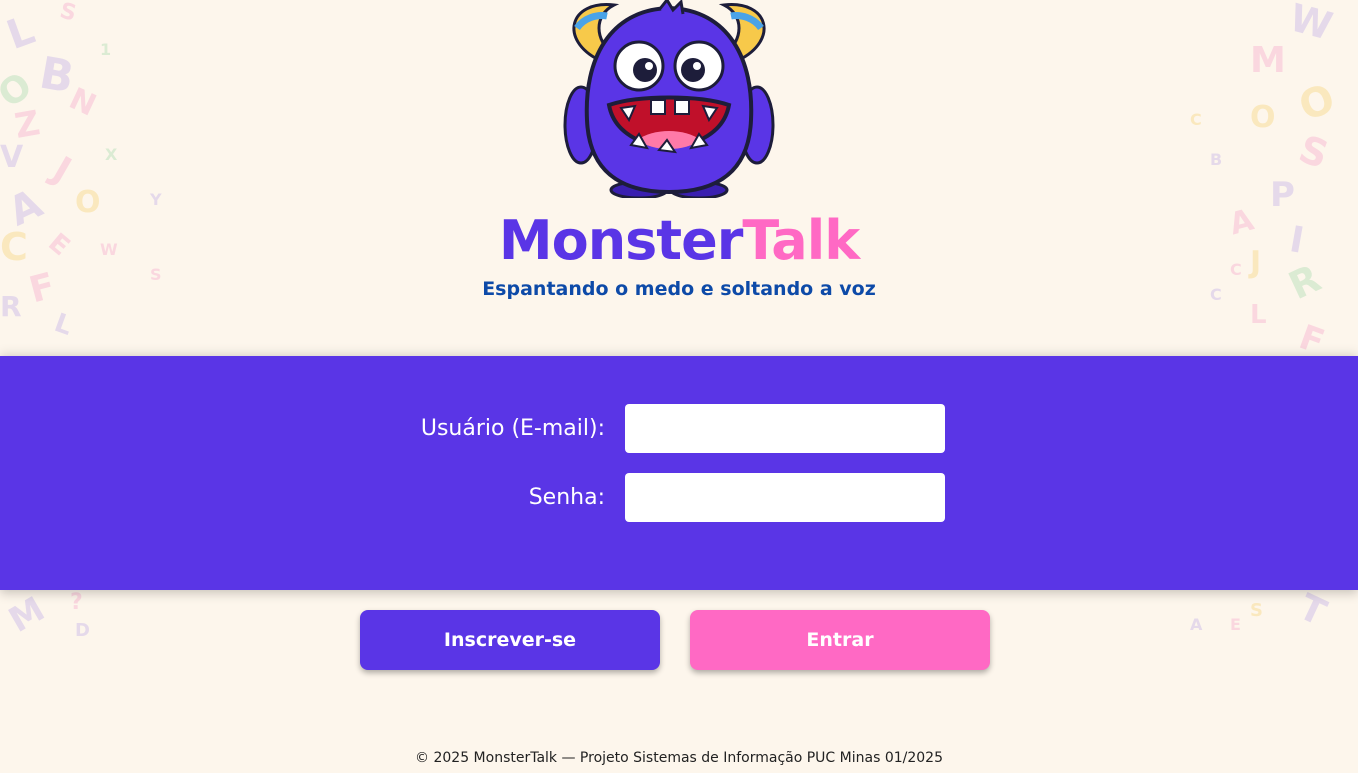 Image resolution: width=1358 pixels, height=773 pixels. Describe the element at coordinates (679, 289) in the screenshot. I see `app-tagline: Espantando o medo e soltando a voz` at that location.